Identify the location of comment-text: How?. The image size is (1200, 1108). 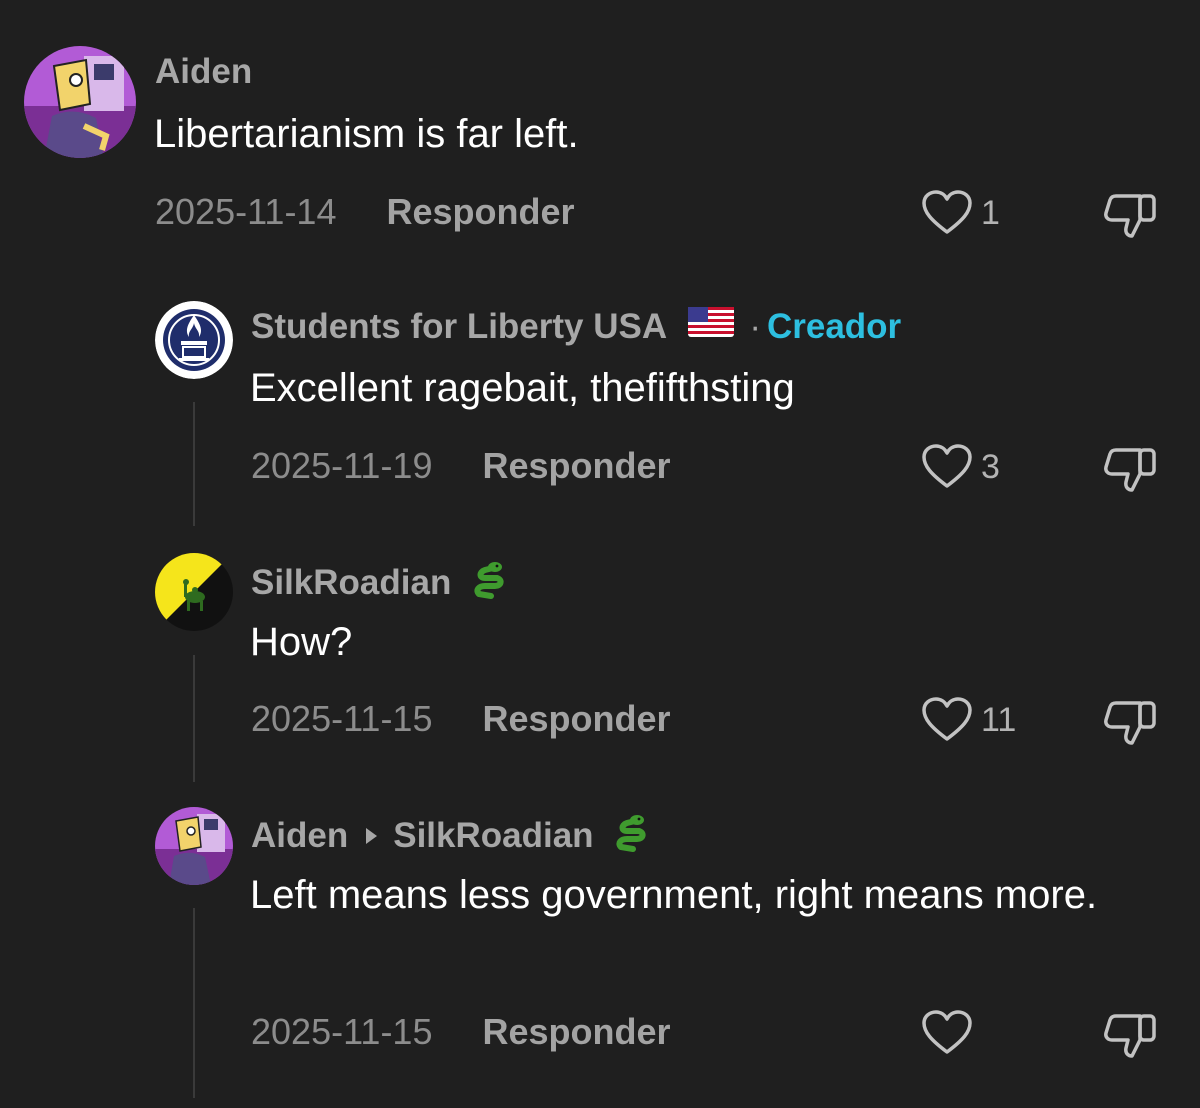
(301, 642).